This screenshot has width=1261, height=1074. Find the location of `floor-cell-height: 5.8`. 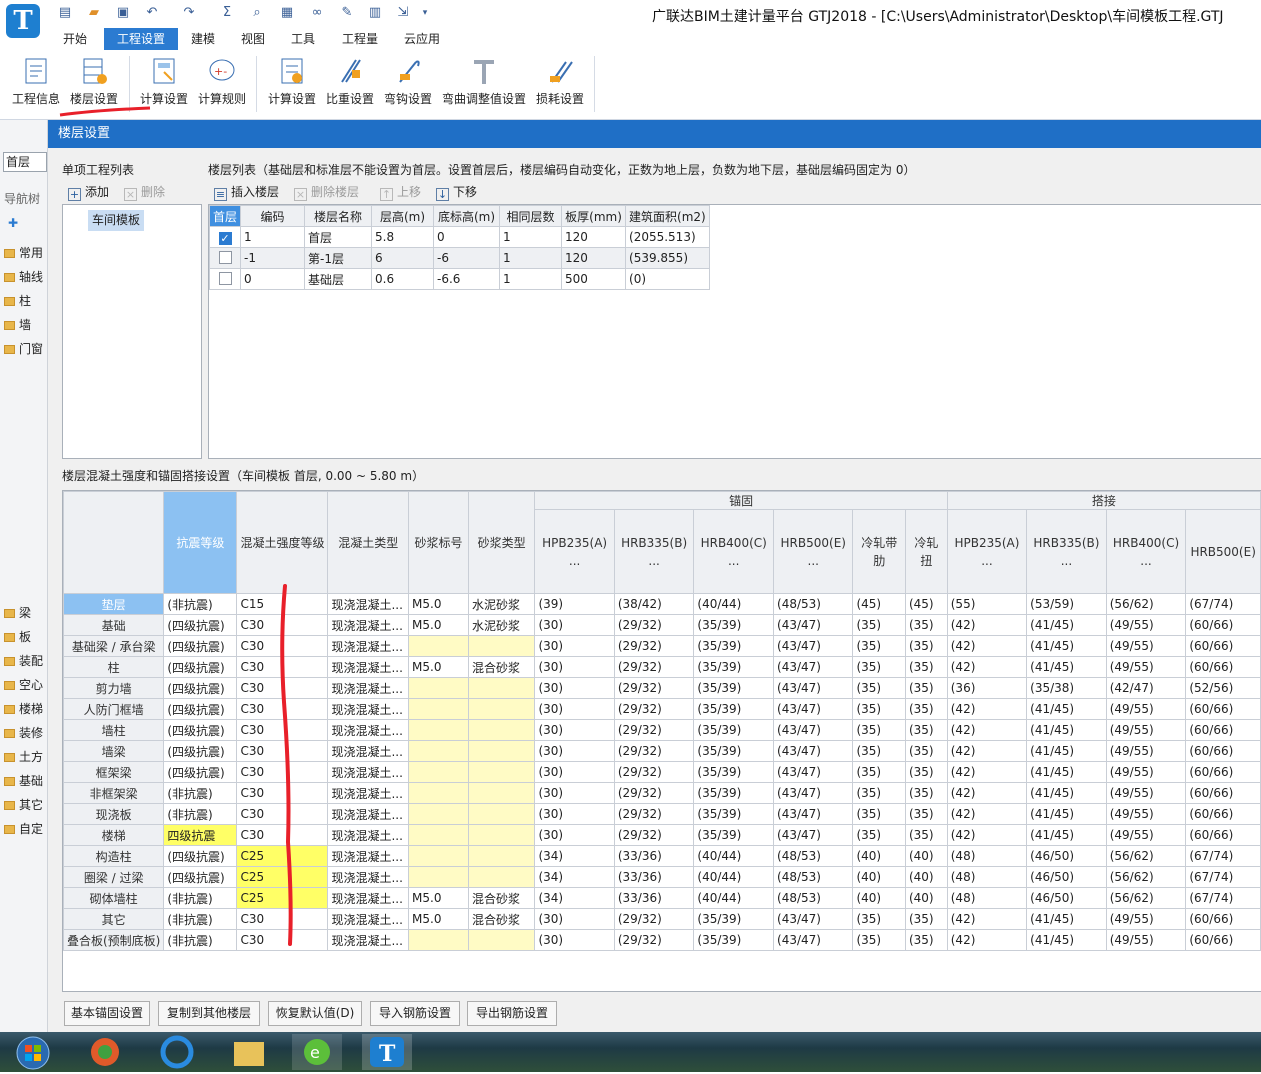

floor-cell-height: 5.8 is located at coordinates (403, 237).